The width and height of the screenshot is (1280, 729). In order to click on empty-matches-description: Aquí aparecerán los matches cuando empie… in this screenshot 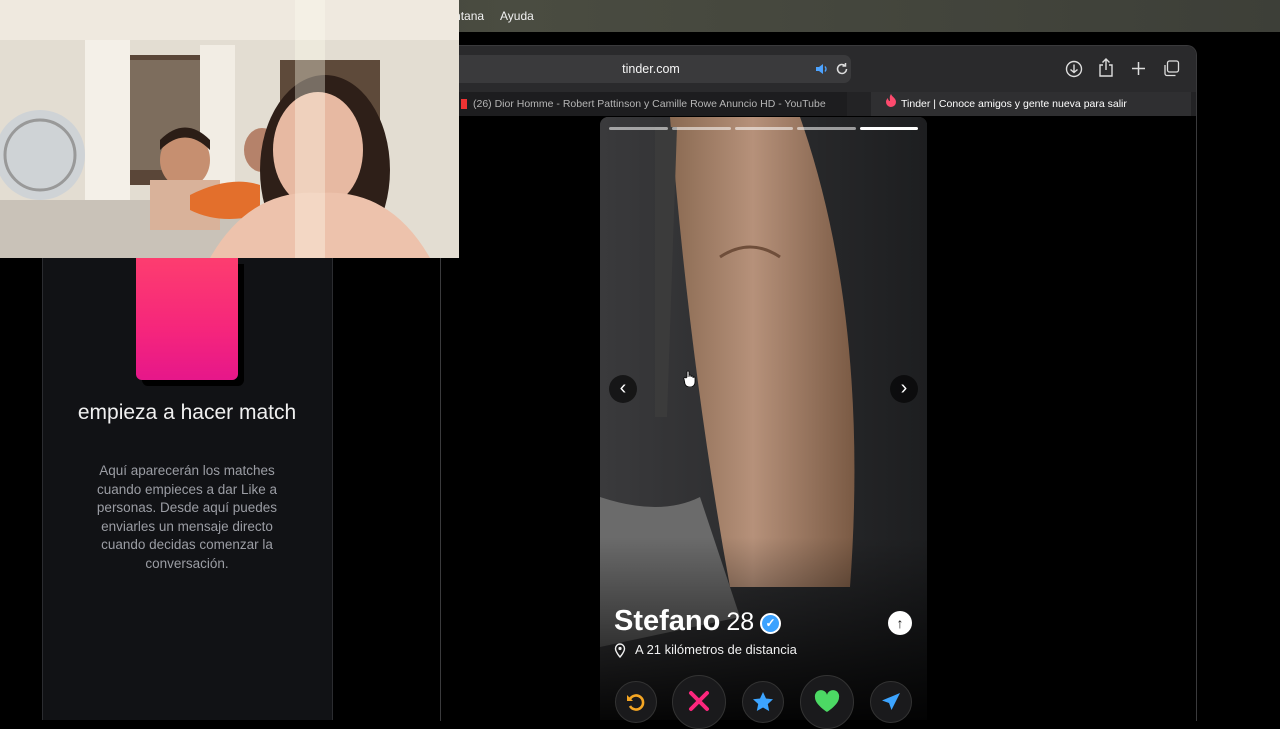, I will do `click(187, 517)`.